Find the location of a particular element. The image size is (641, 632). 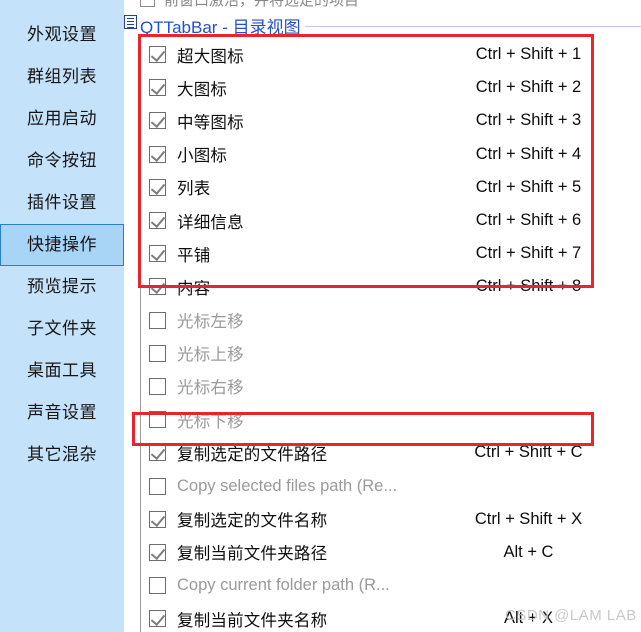

list-item: 光标下移 is located at coordinates (375, 419).